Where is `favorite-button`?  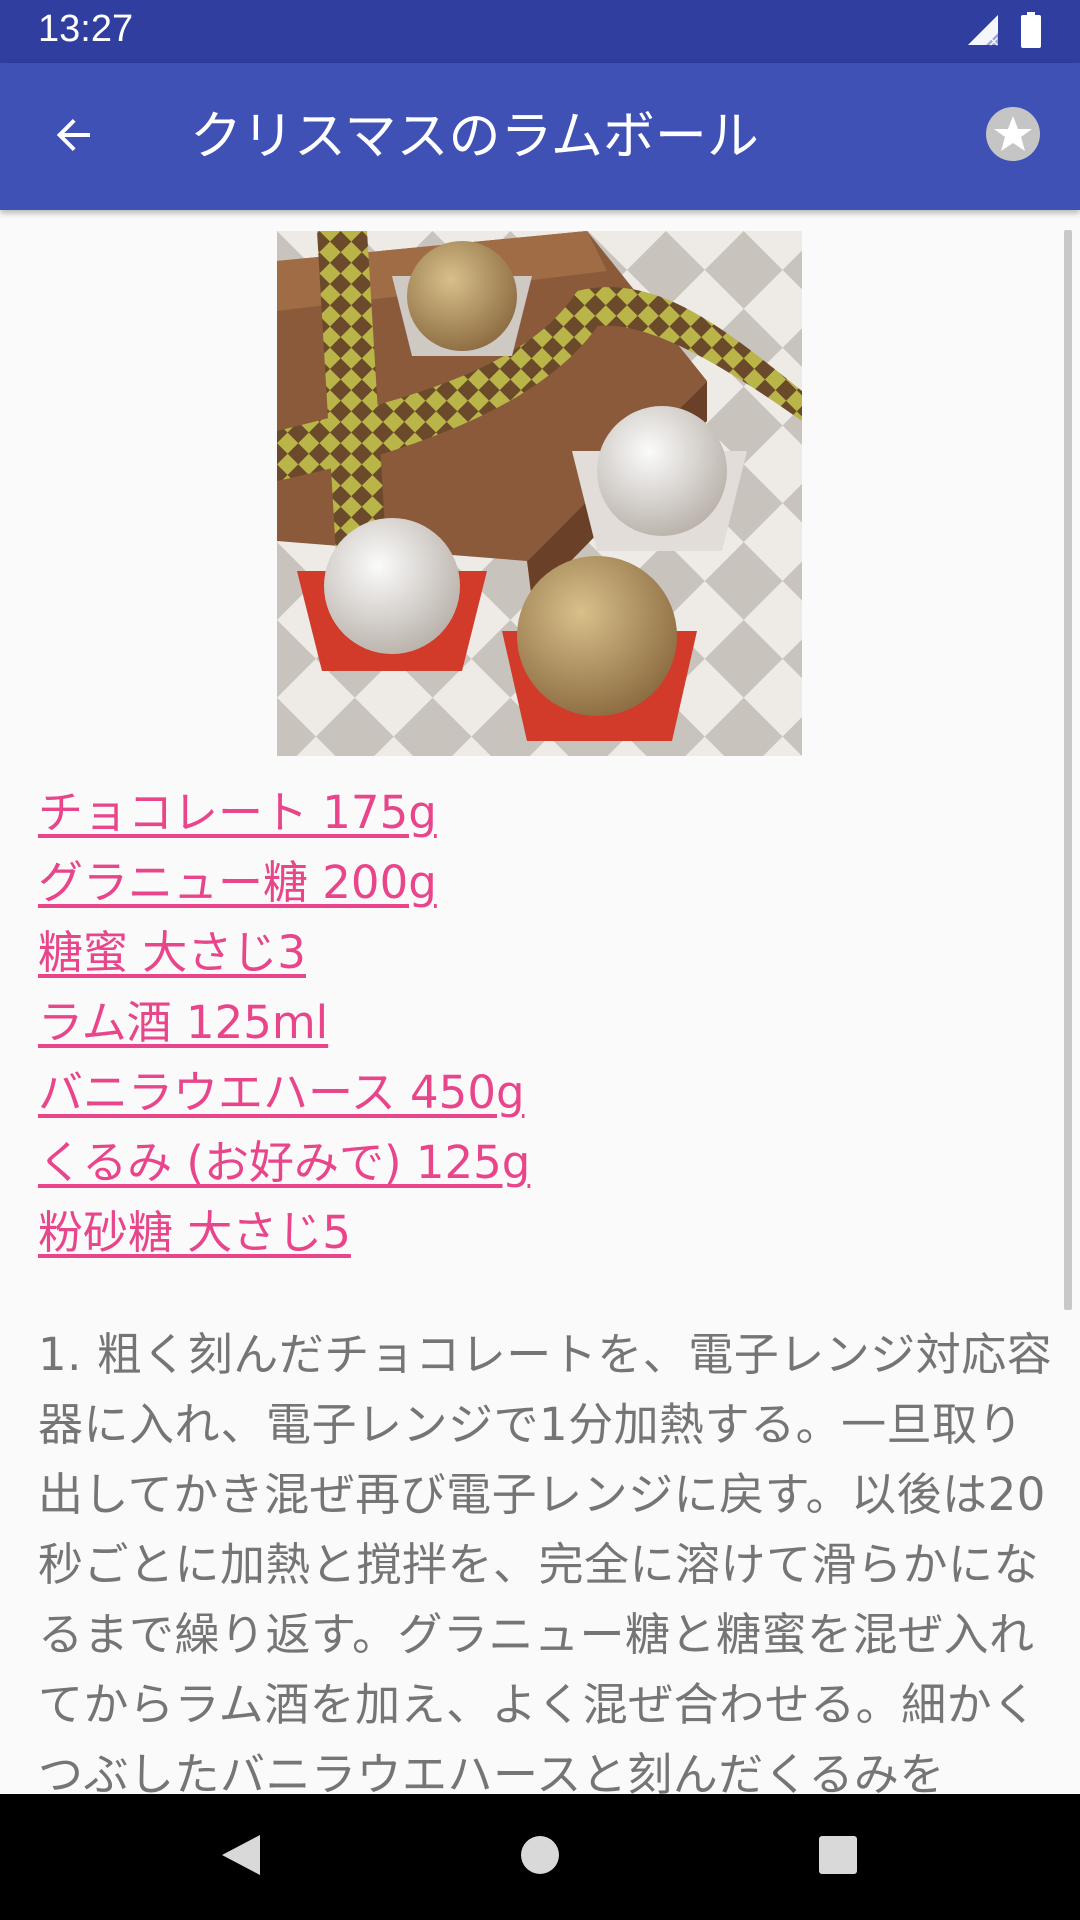 favorite-button is located at coordinates (1013, 134).